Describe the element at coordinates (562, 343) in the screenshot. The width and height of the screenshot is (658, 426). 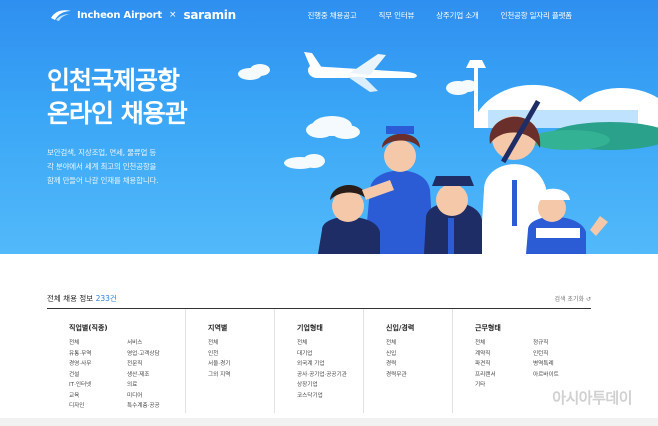
I see `filter-option: 정규직` at that location.